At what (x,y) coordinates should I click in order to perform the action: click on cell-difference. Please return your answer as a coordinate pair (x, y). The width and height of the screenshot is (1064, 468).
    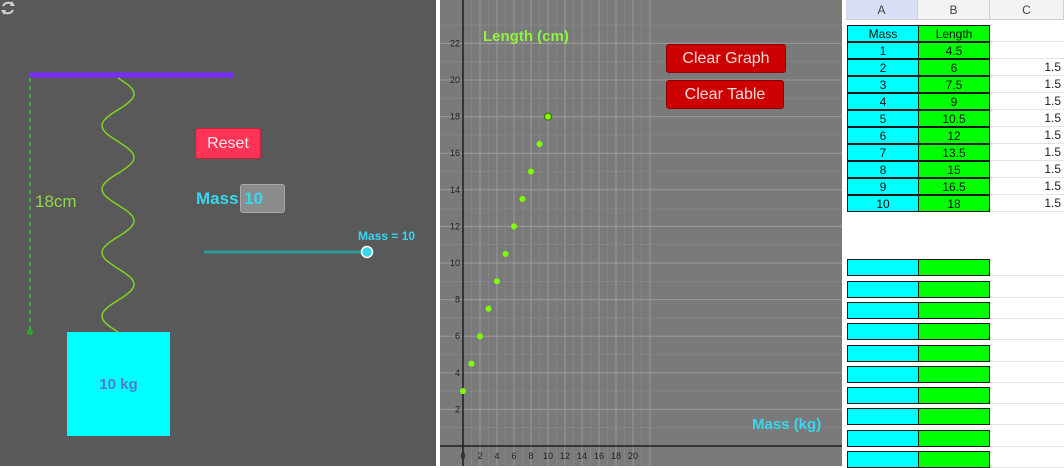
    Looking at the image, I should click on (1027, 50).